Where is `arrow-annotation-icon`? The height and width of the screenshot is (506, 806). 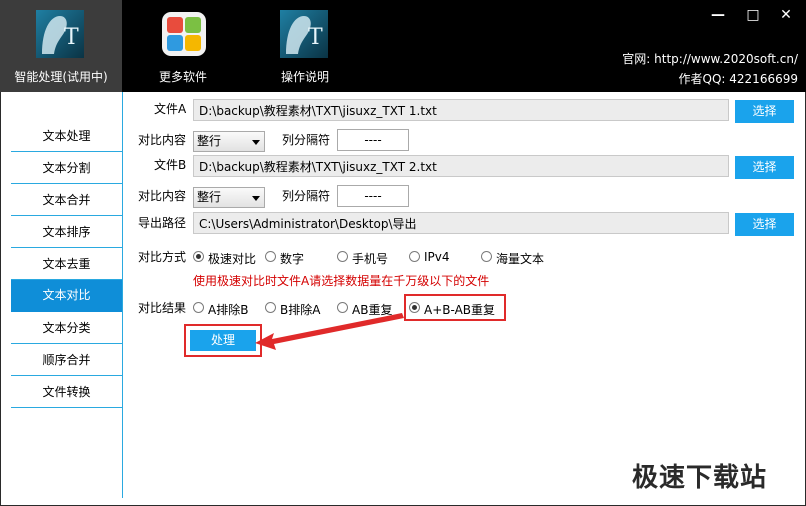 arrow-annotation-icon is located at coordinates (329, 331).